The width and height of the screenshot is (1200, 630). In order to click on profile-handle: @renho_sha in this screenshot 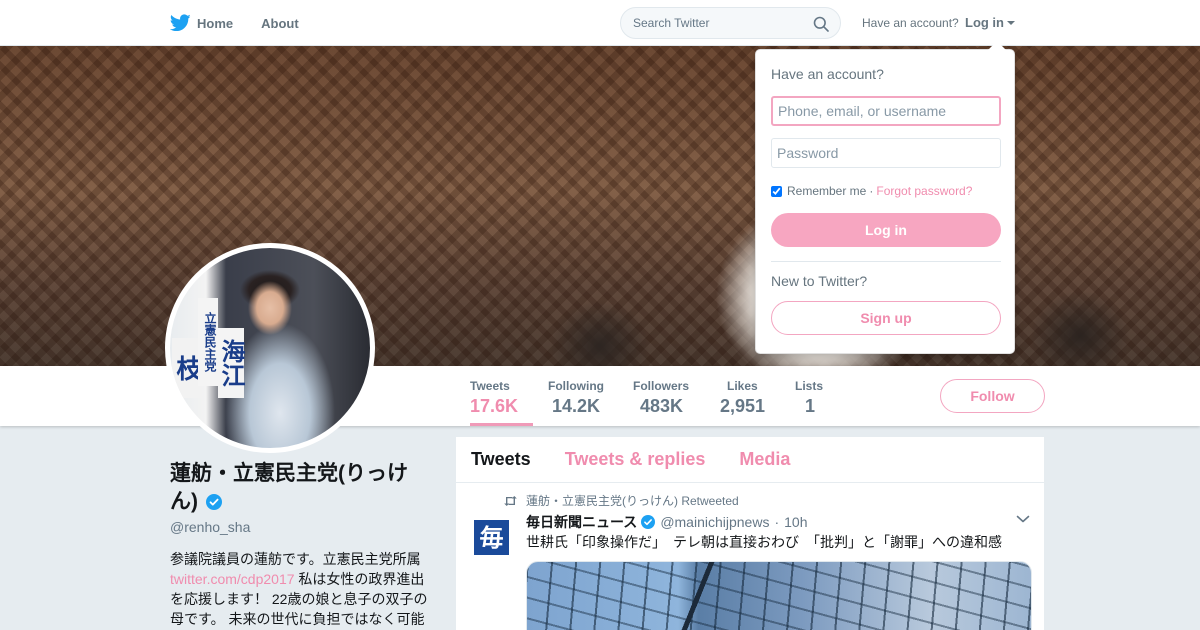, I will do `click(210, 527)`.